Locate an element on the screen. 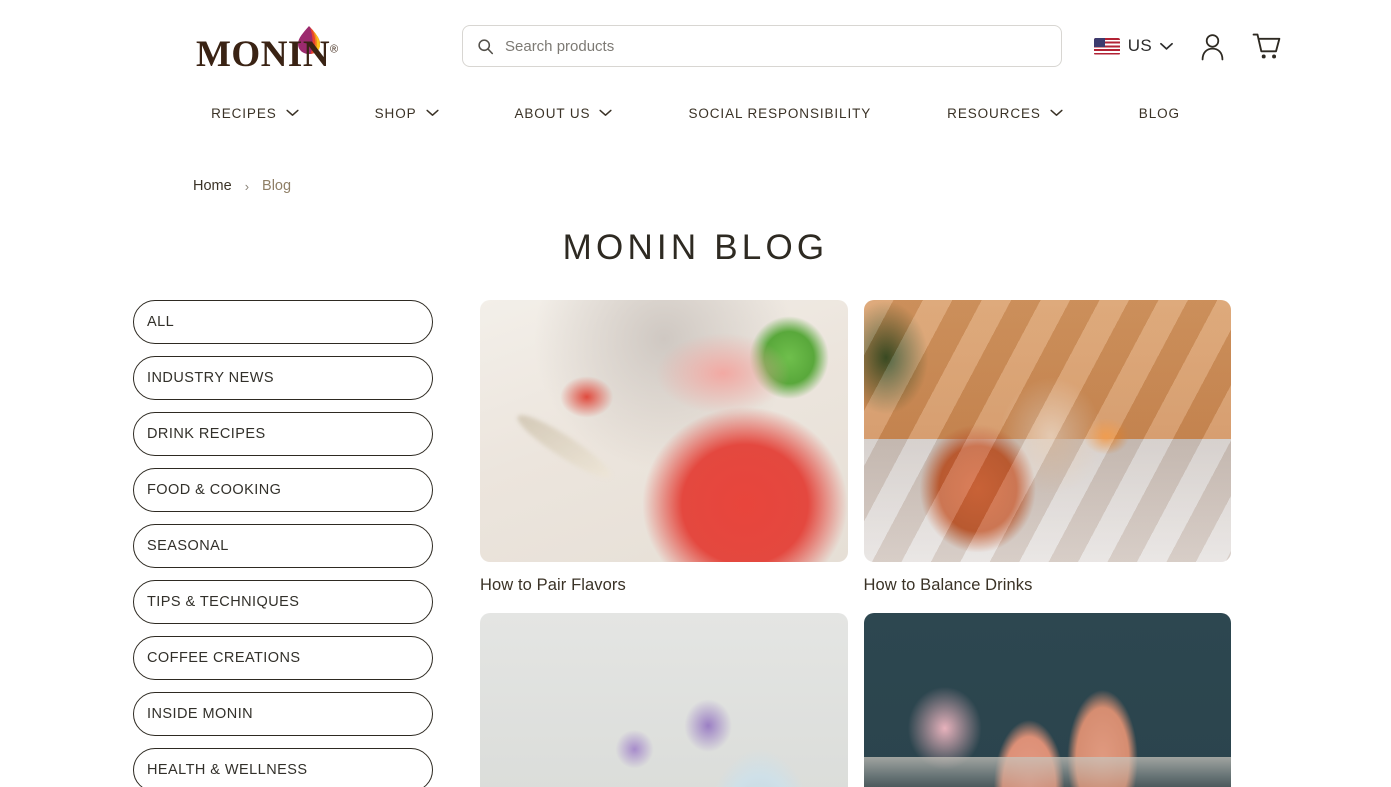 The image size is (1391, 787). sidebar-item-health-and-wellness: HEALTH & WELLNESS is located at coordinates (283, 767).